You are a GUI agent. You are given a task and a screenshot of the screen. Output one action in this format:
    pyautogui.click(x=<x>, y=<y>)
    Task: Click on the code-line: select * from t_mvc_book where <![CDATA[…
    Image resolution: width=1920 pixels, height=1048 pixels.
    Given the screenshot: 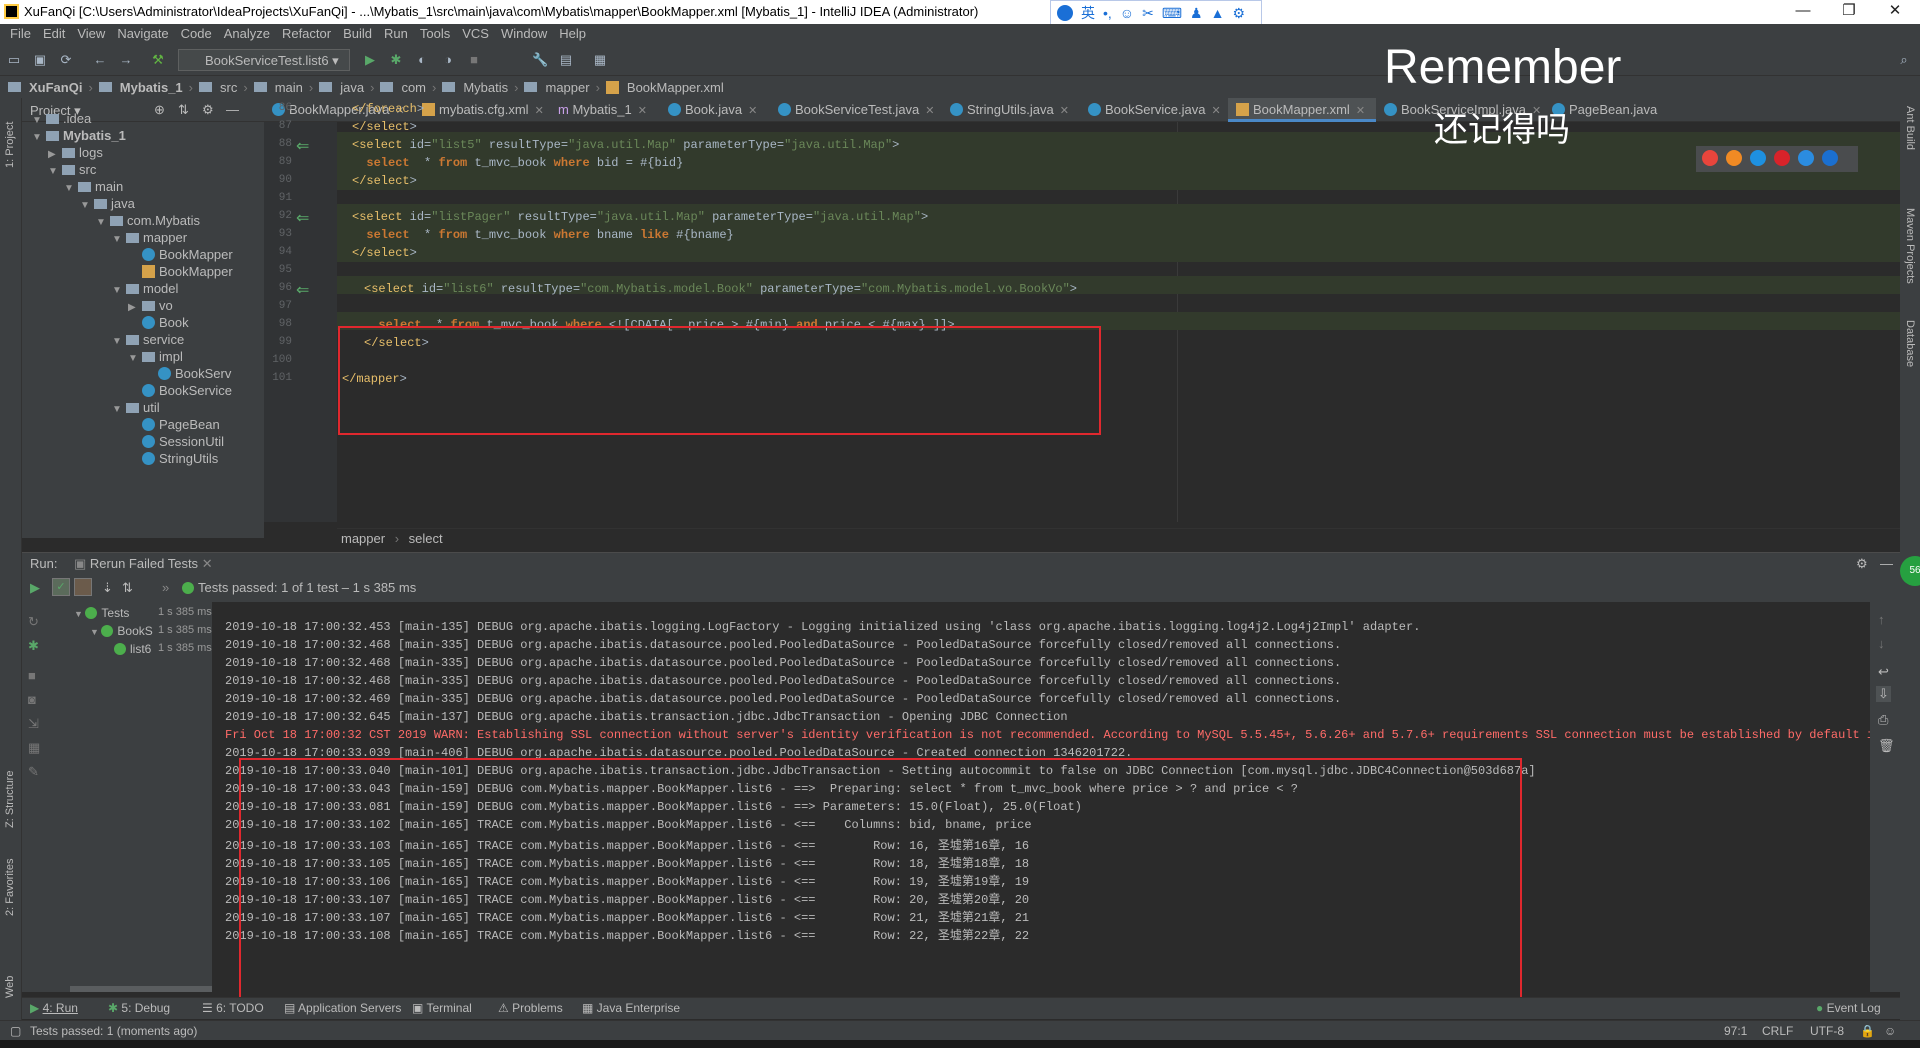 What is the action you would take?
    pyautogui.click(x=659, y=325)
    